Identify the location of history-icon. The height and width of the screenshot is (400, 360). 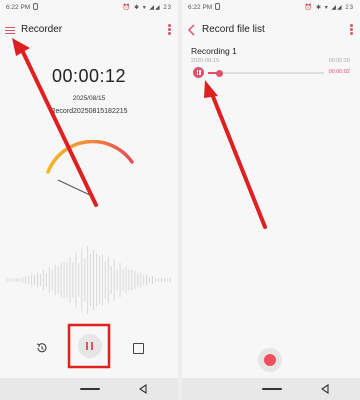
(42, 348).